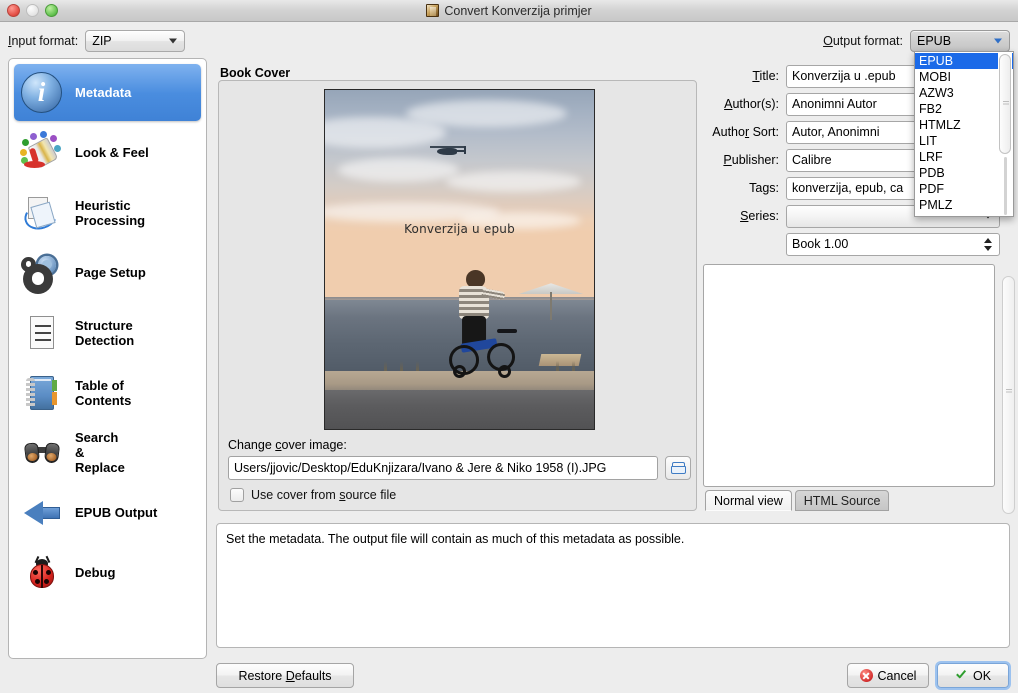 This screenshot has width=1018, height=693. What do you see at coordinates (848, 188) in the screenshot?
I see `field-value-tags: konverzija, epub, ca` at bounding box center [848, 188].